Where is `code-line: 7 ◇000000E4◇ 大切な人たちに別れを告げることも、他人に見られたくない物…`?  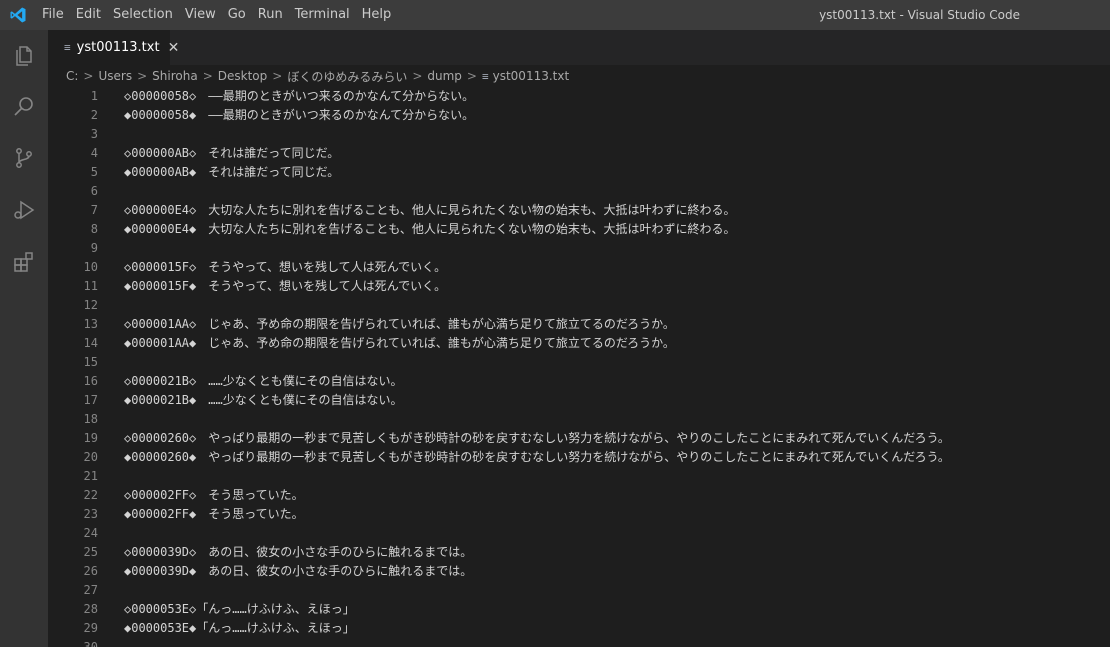
code-line: 7 ◇000000E4◇ 大切な人たちに別れを告げることも、他人に見られたくない物… is located at coordinates (579, 210).